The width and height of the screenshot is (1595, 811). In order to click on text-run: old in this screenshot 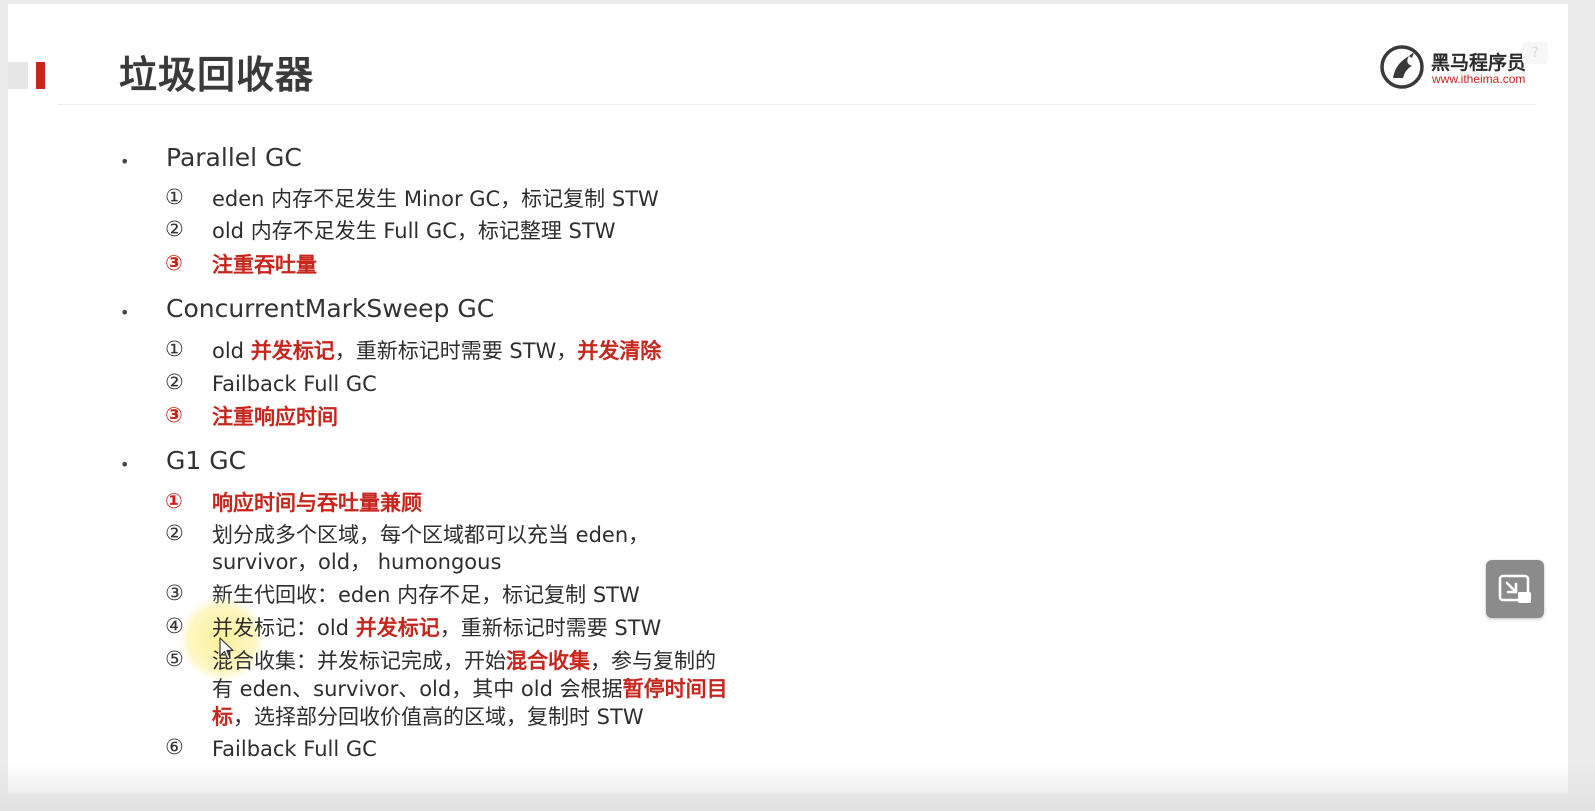, I will do `click(231, 351)`.